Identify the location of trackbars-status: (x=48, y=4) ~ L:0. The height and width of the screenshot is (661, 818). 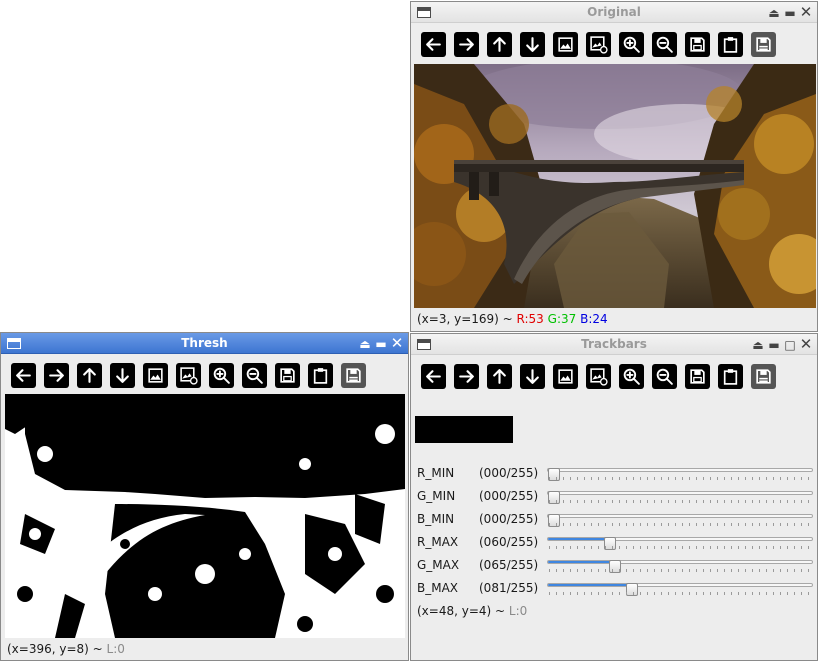
(472, 611).